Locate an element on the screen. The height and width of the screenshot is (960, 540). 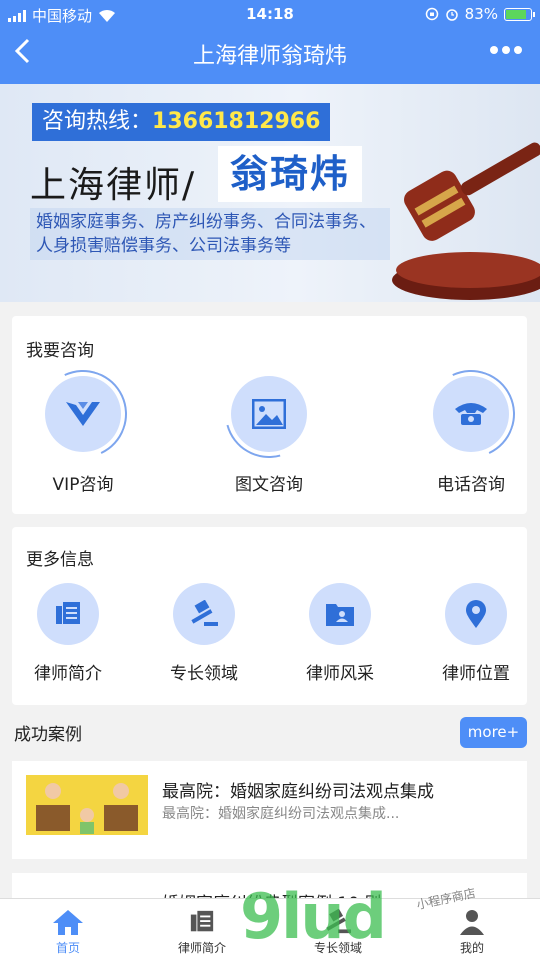
lawyer-intro-label: 律师简介 is located at coordinates (68, 674).